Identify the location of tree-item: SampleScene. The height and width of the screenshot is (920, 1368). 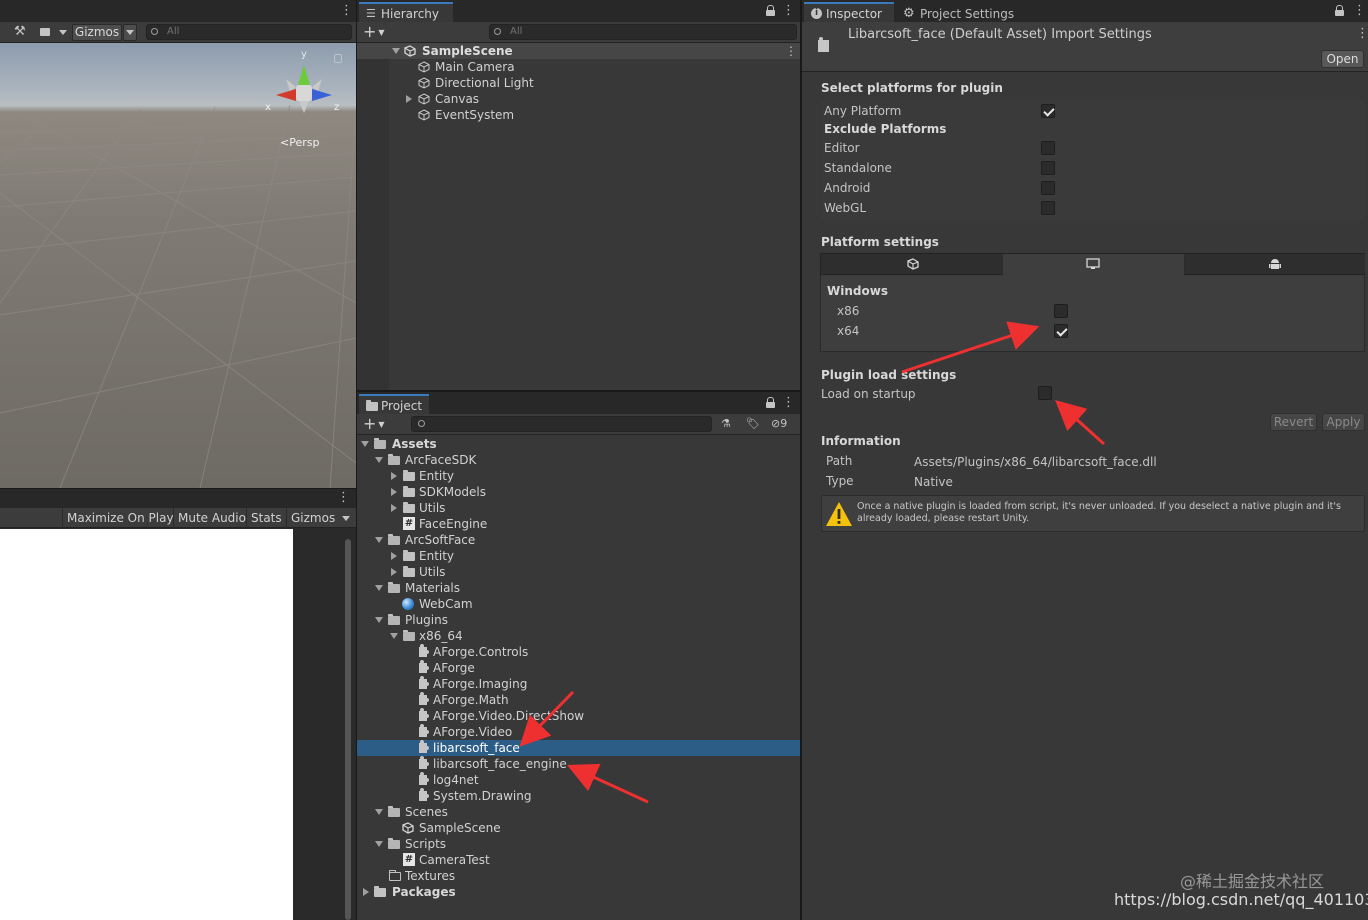
(578, 828).